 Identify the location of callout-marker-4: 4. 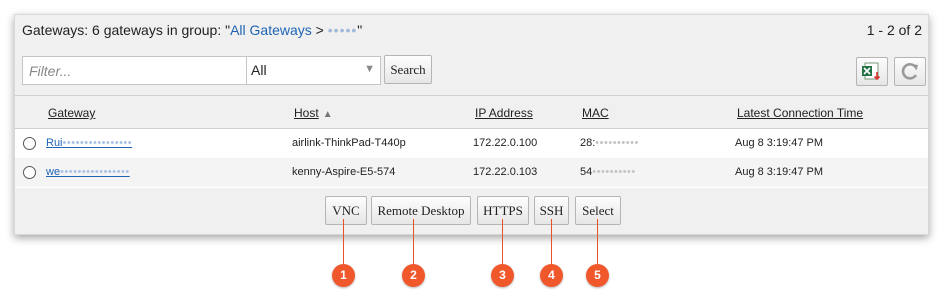
(551, 275).